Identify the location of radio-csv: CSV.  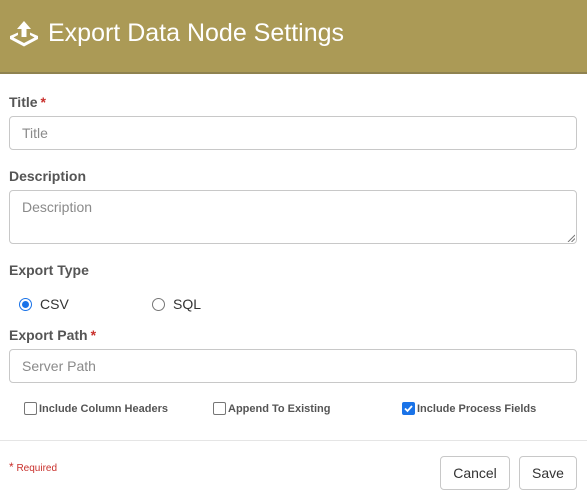
(44, 304).